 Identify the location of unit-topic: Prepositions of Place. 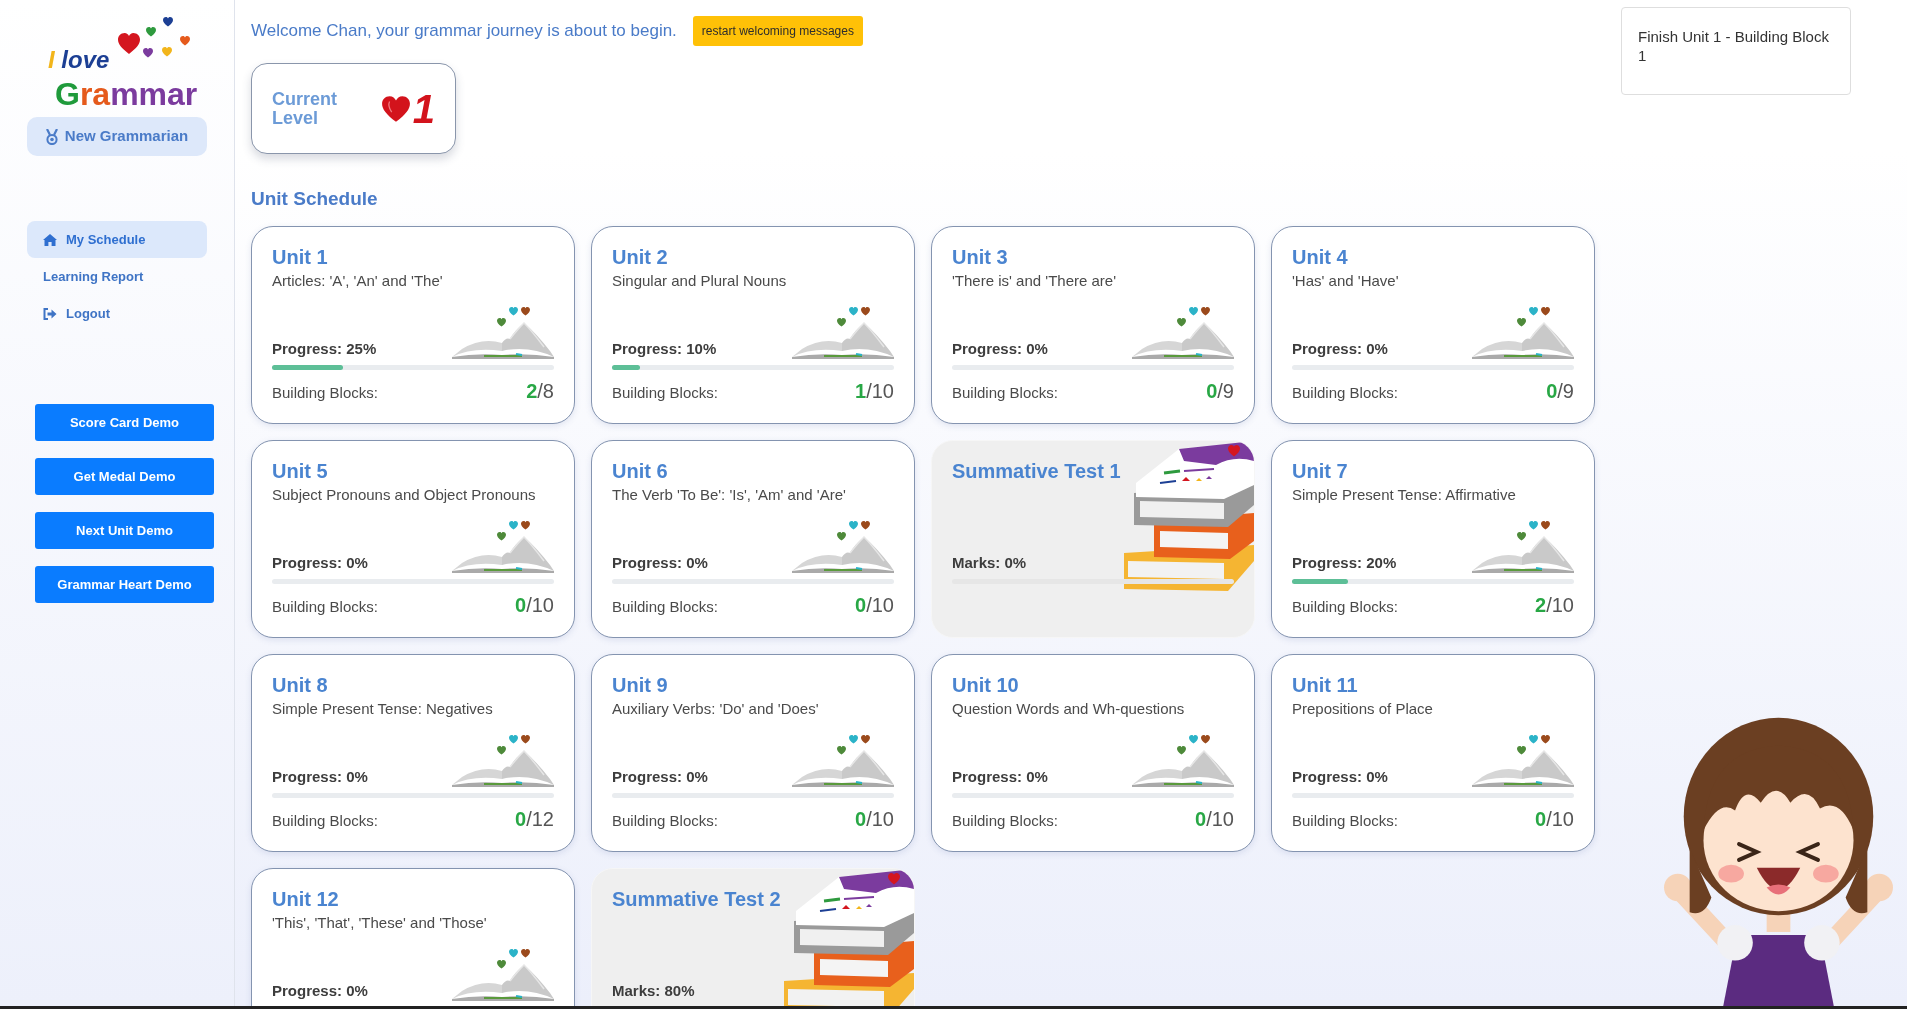
(1362, 709).